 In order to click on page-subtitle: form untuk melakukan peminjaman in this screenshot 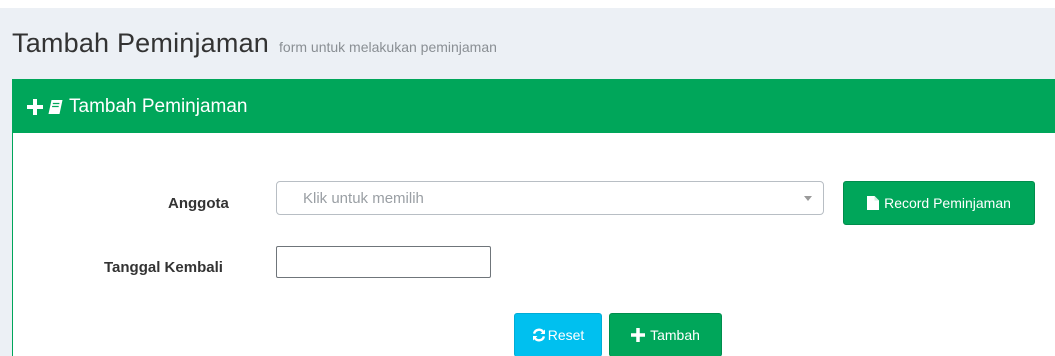, I will do `click(388, 47)`.